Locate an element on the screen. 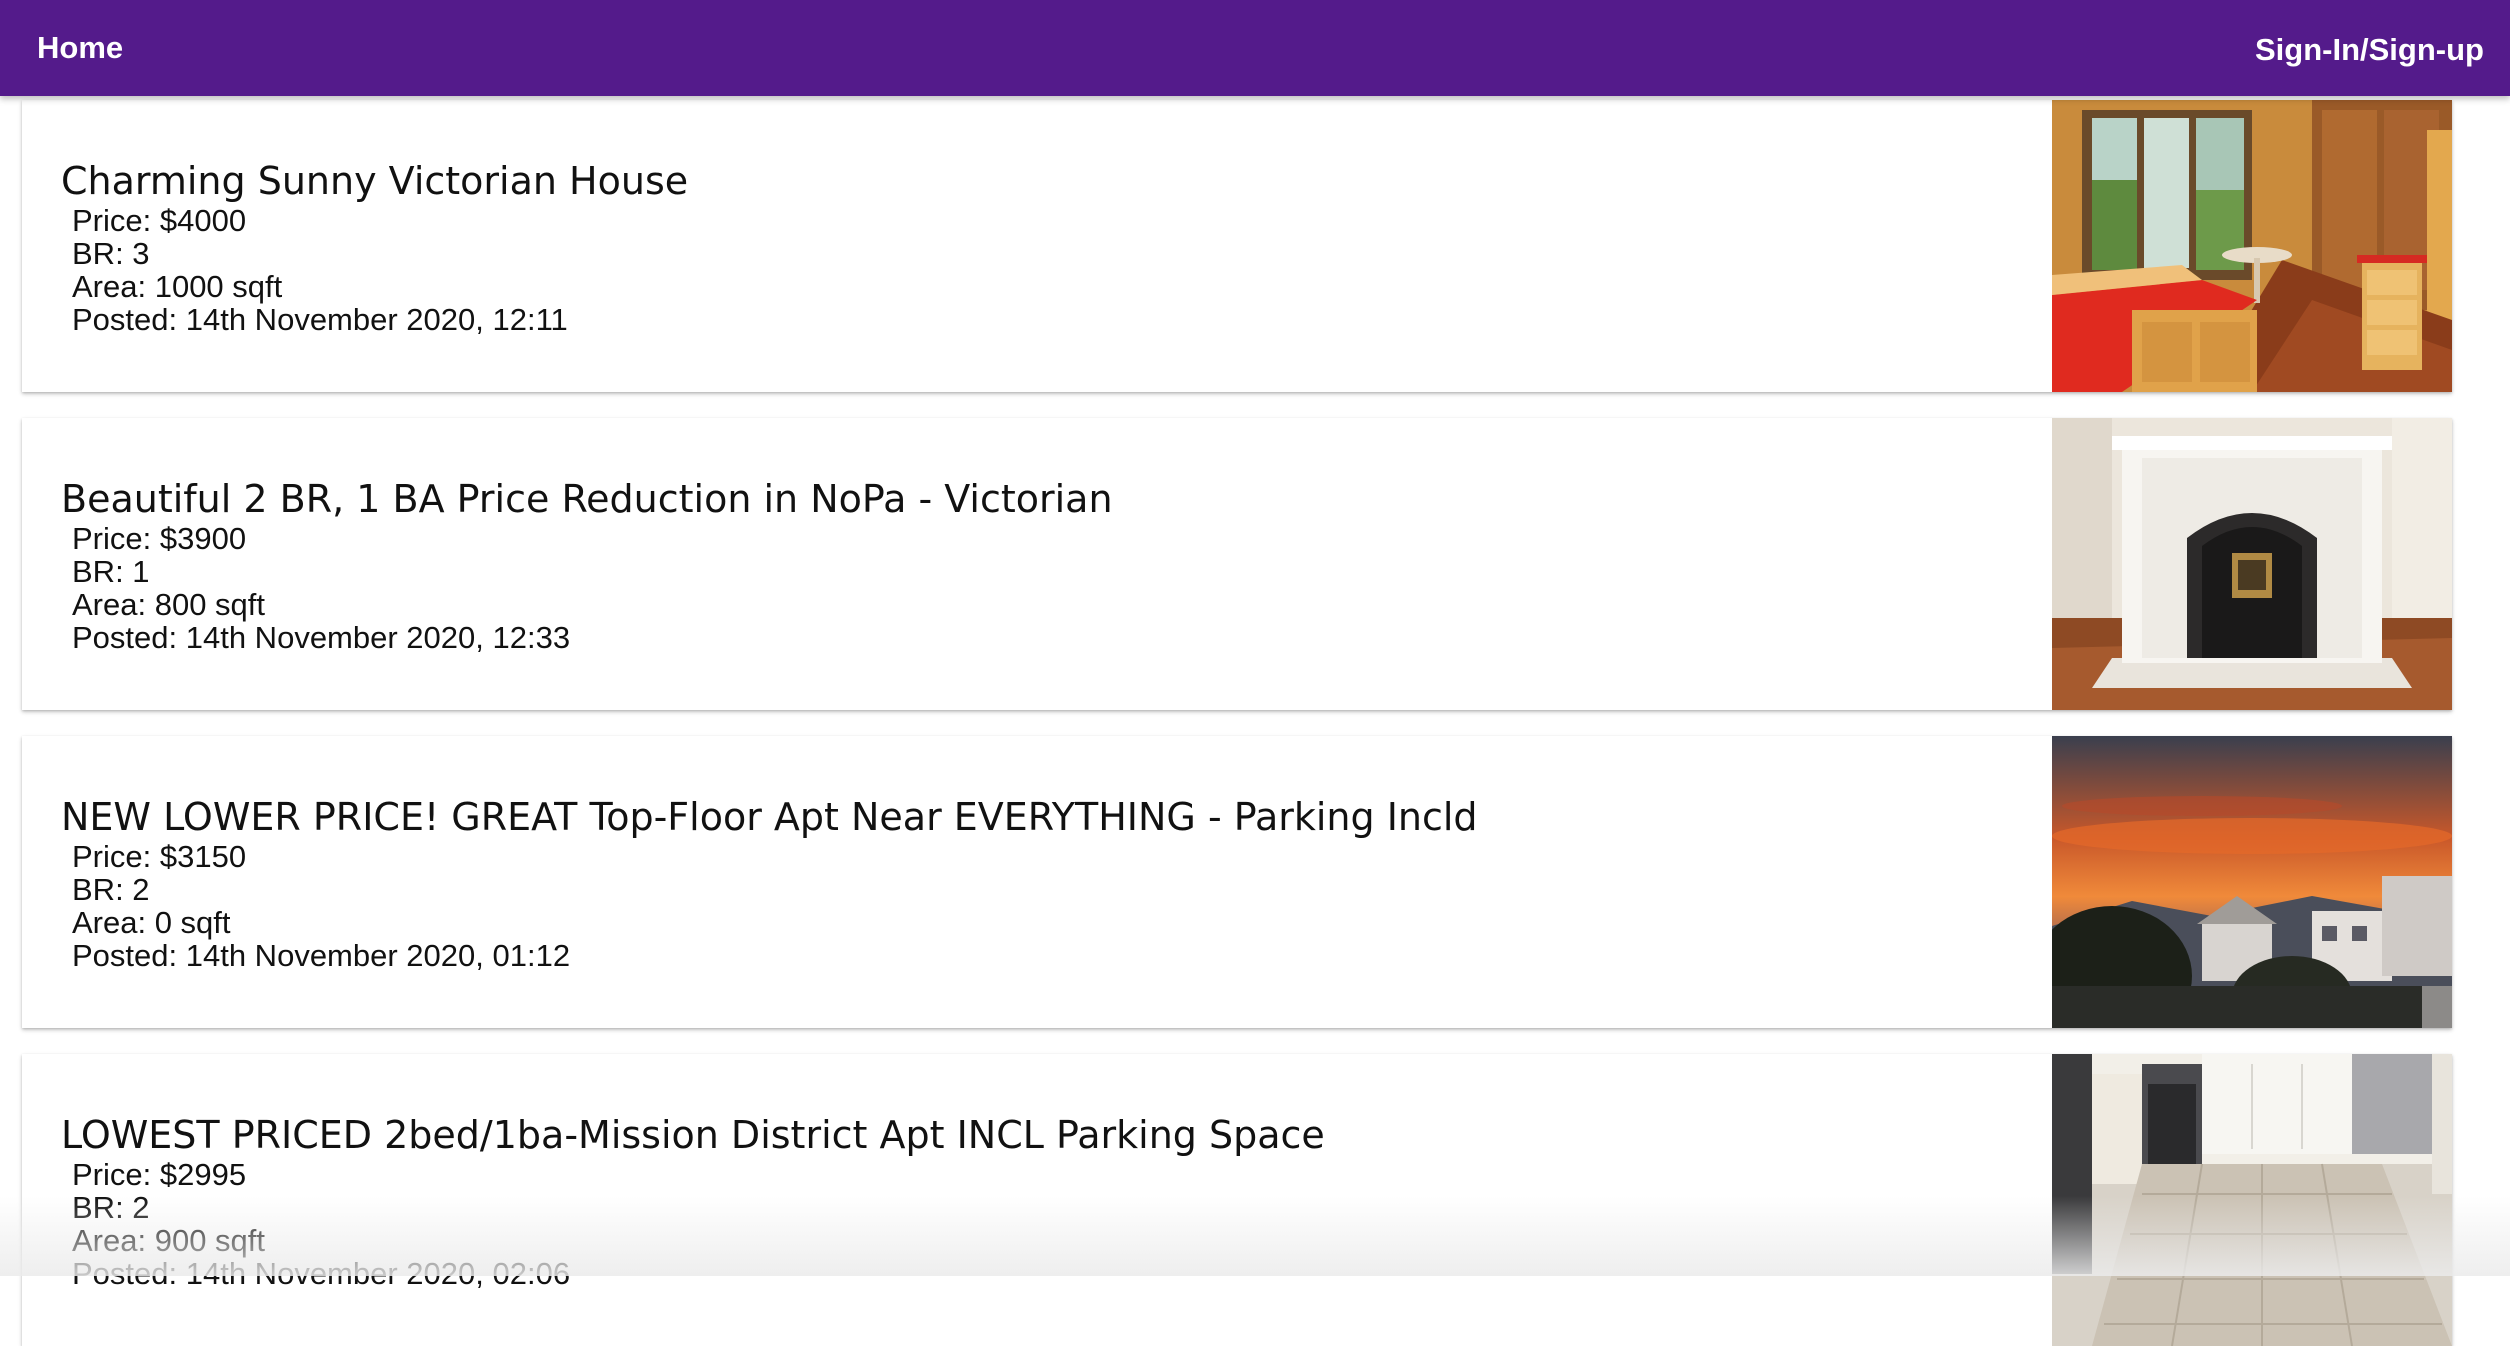 The width and height of the screenshot is (2510, 1346). listing-area: Area: 0 sqft is located at coordinates (151, 922).